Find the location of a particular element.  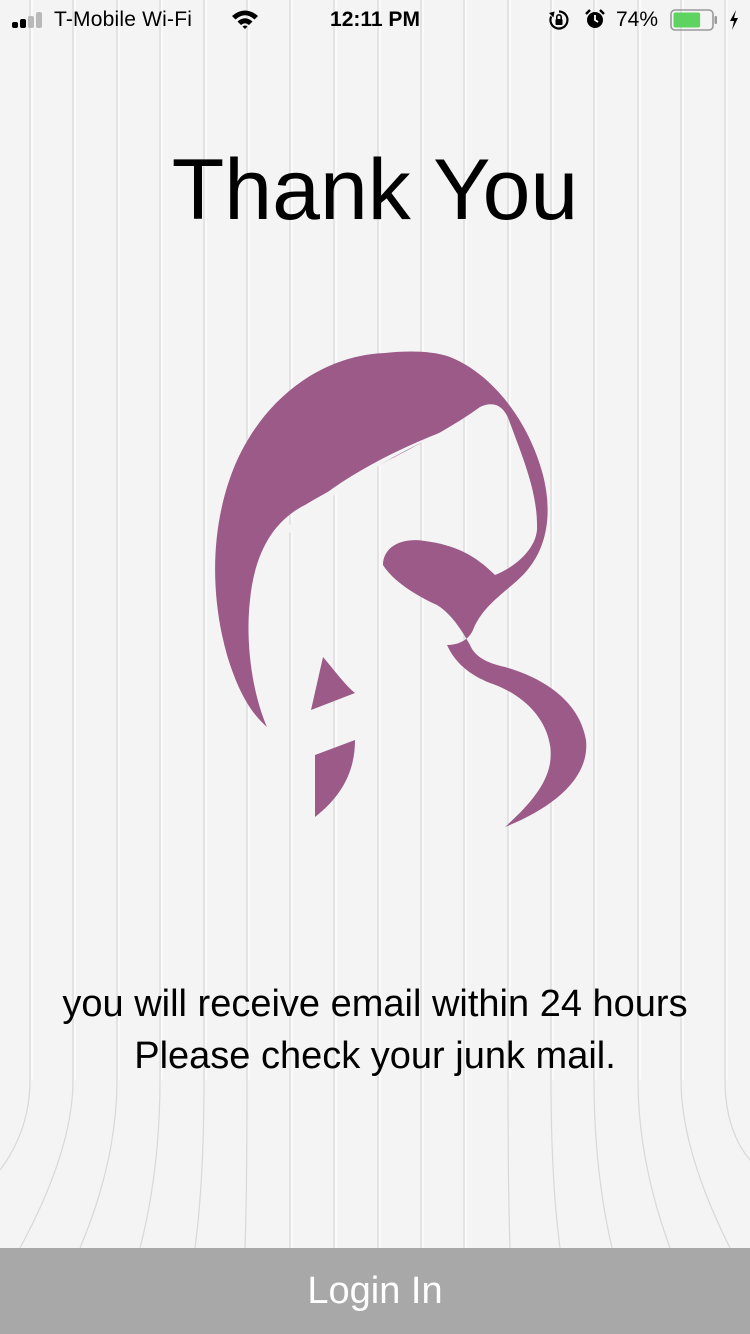

message-line-2: Please check your junk mail. is located at coordinates (375, 1056).